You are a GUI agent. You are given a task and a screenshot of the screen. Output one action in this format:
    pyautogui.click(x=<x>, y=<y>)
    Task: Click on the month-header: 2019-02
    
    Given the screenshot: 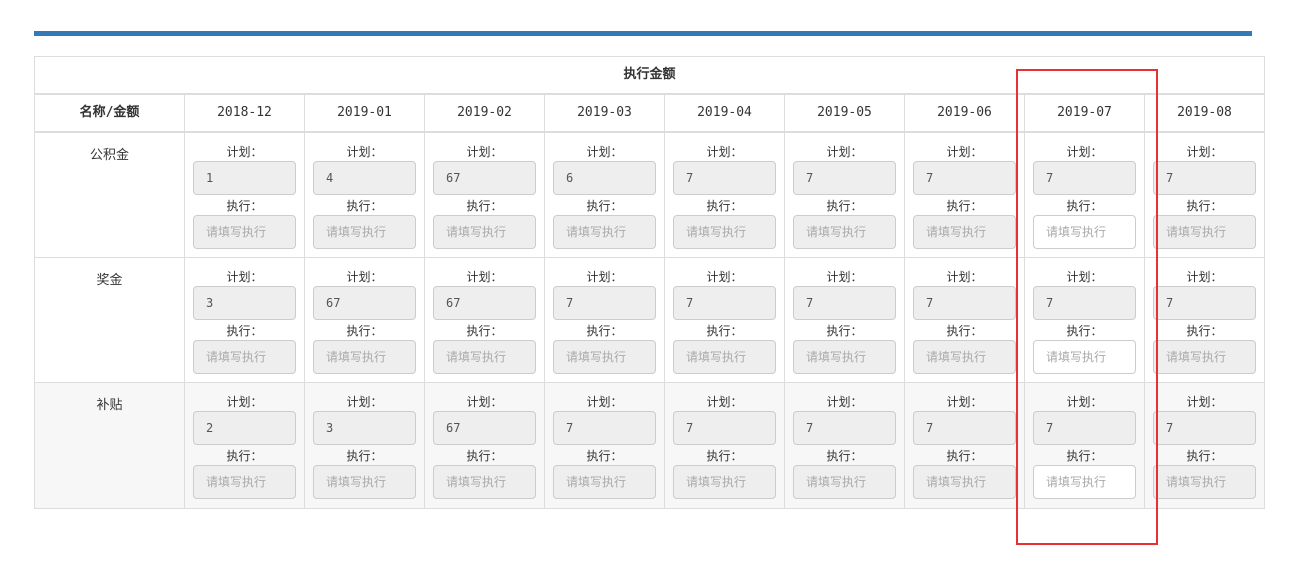 What is the action you would take?
    pyautogui.click(x=485, y=113)
    